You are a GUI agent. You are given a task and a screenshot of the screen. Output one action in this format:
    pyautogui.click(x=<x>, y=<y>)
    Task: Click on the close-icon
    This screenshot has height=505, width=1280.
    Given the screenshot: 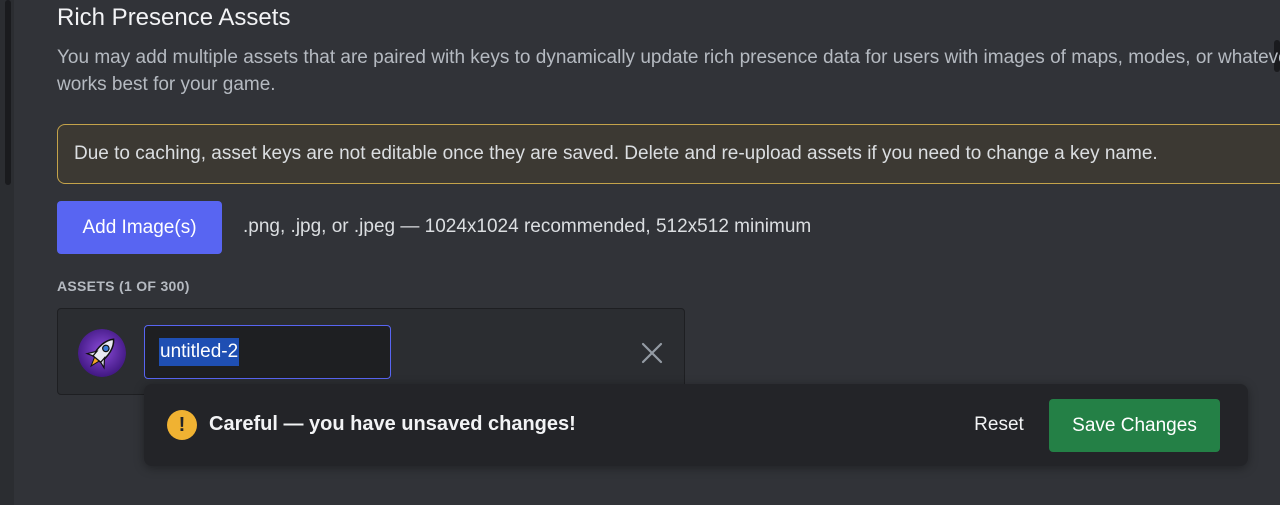 What is the action you would take?
    pyautogui.click(x=652, y=353)
    